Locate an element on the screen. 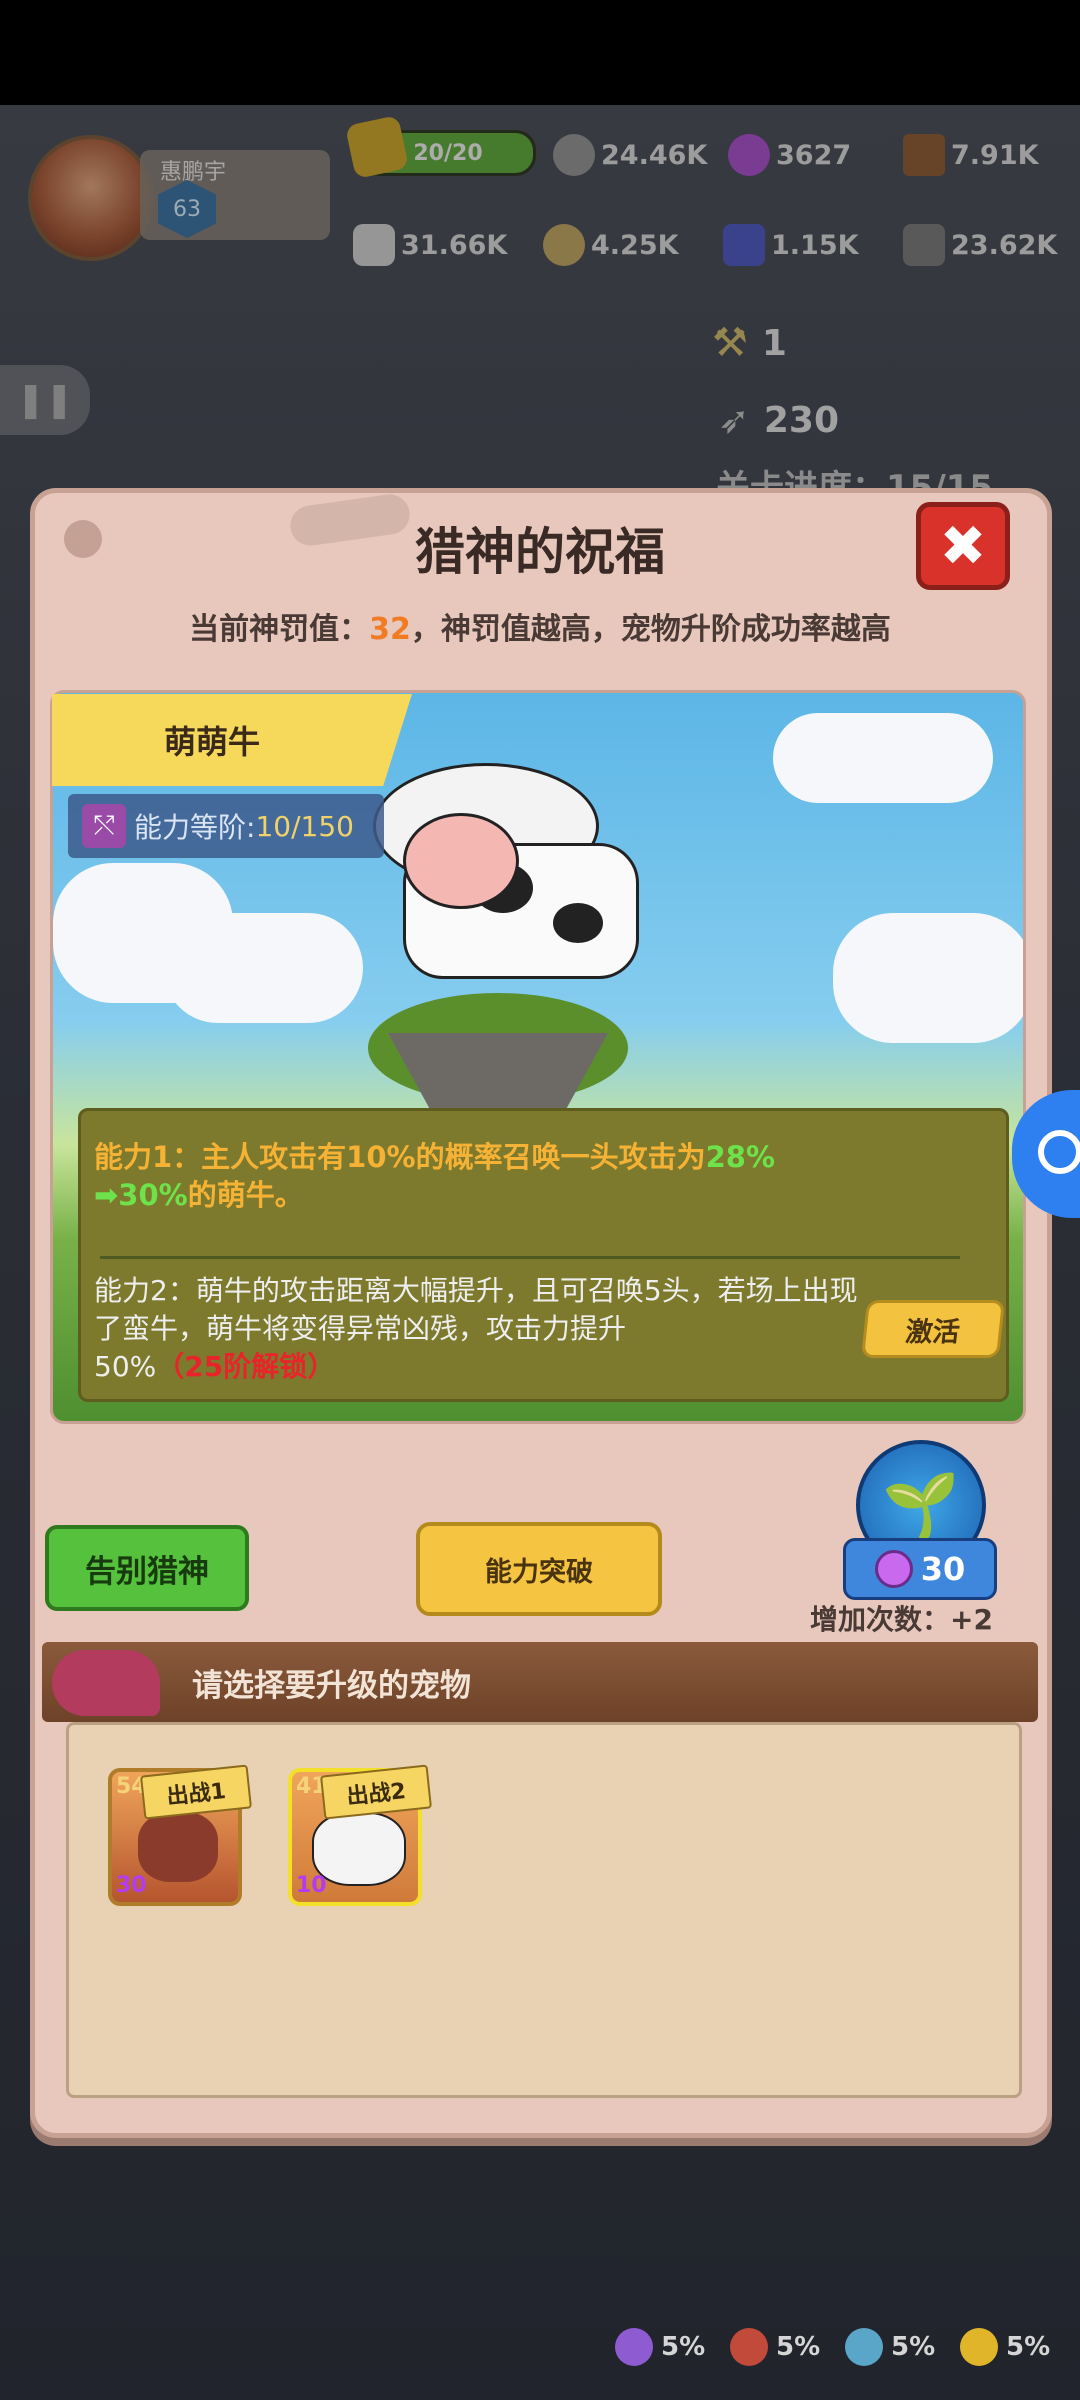 Image resolution: width=1080 pixels, height=2400 pixels. subtitle-prefix: 当前神罚值： is located at coordinates (279, 629).